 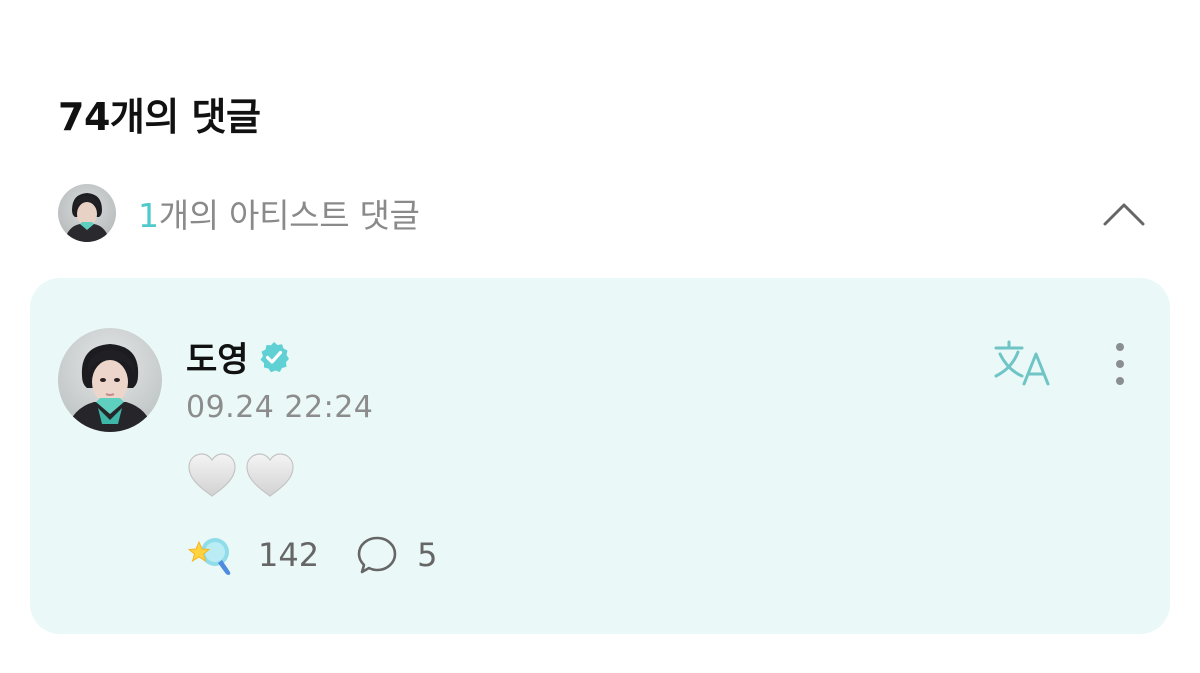 What do you see at coordinates (87, 213) in the screenshot?
I see `artist-avatar` at bounding box center [87, 213].